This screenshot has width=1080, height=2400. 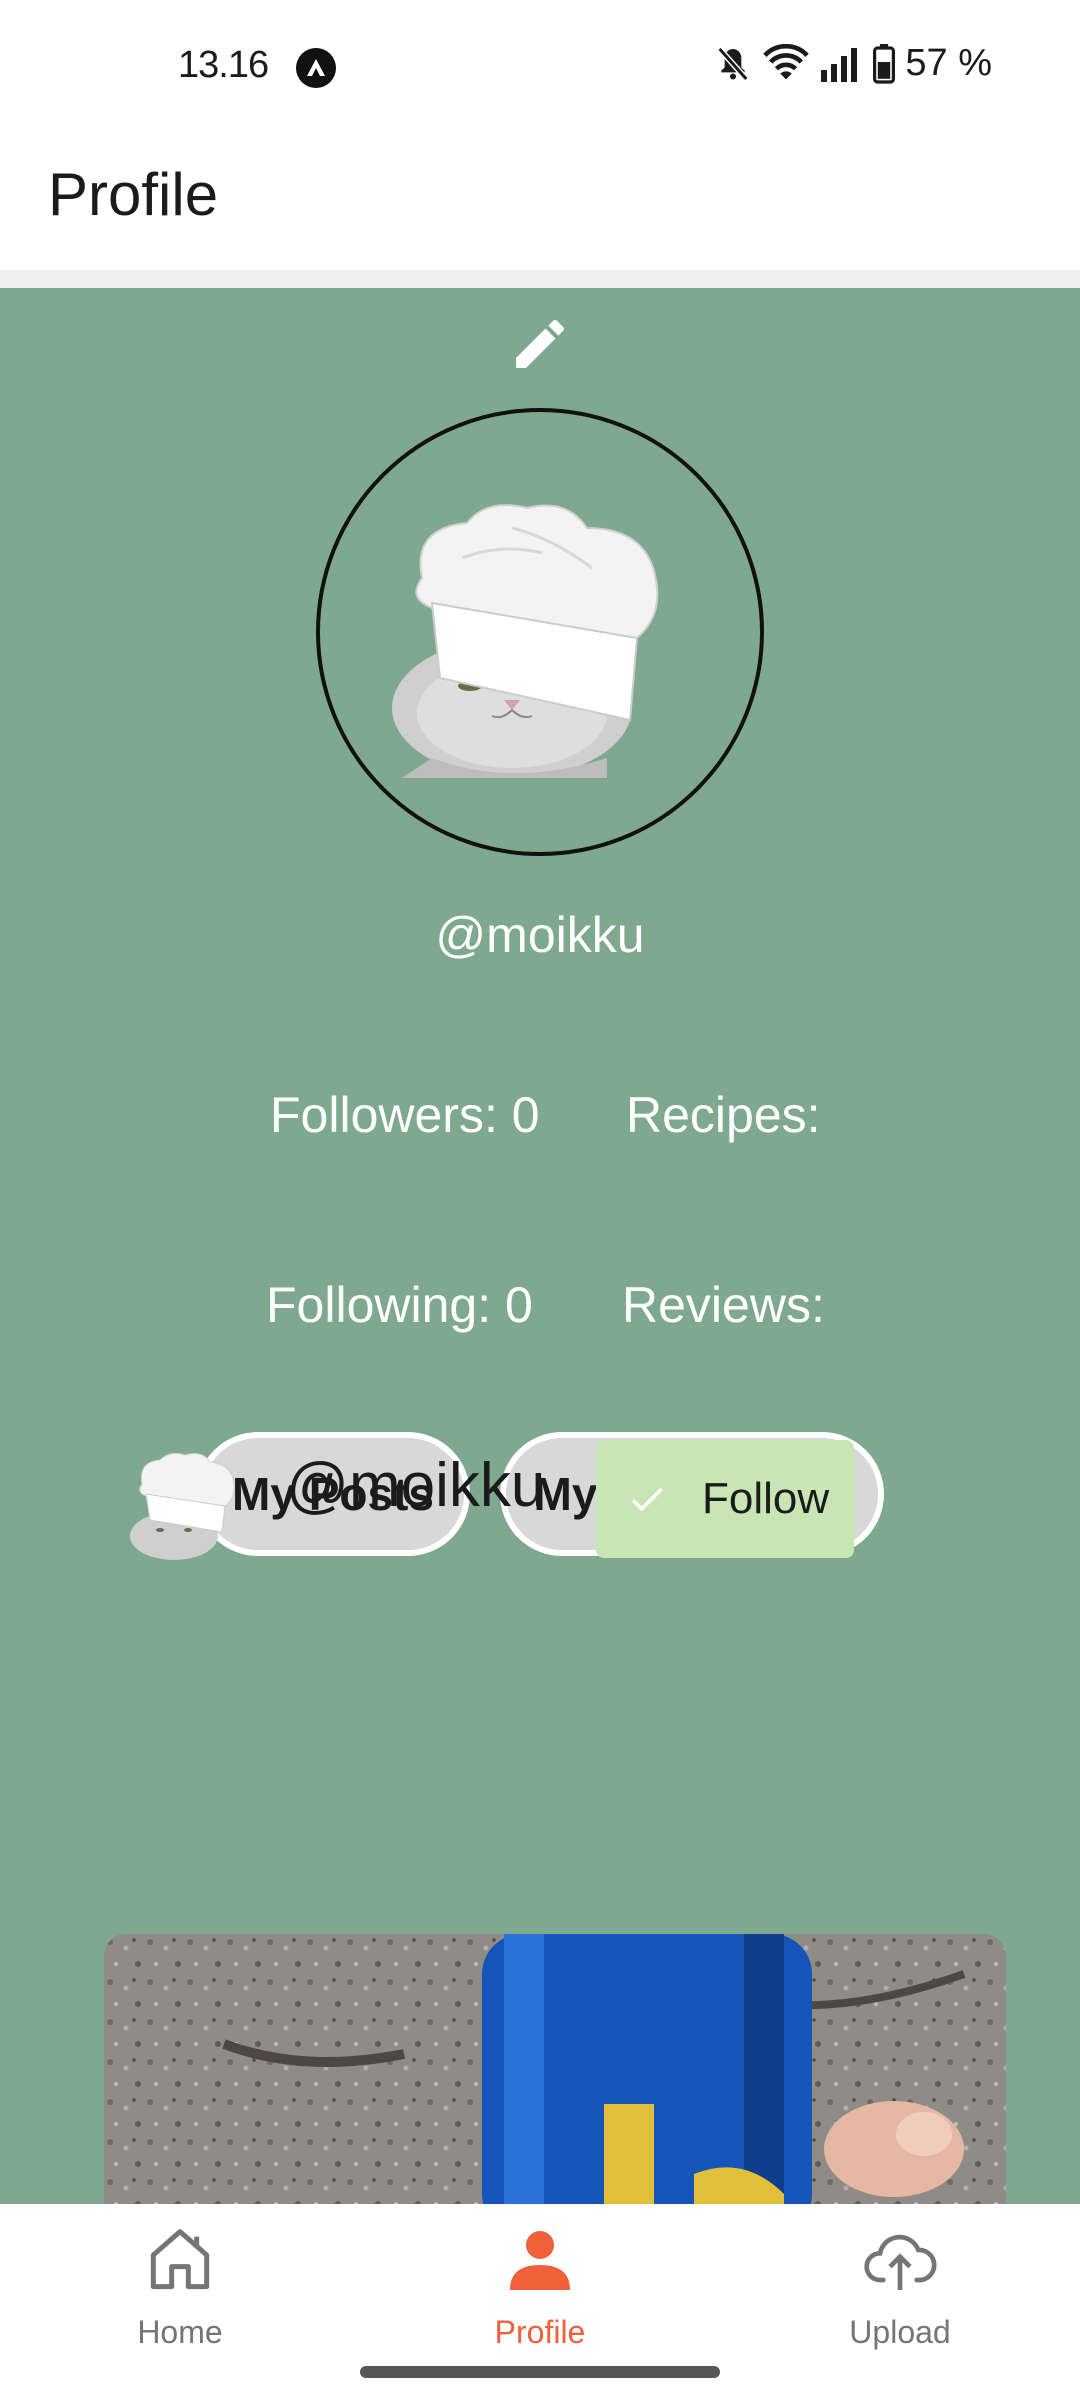 I want to click on status-time: 13.16, so click(x=223, y=65).